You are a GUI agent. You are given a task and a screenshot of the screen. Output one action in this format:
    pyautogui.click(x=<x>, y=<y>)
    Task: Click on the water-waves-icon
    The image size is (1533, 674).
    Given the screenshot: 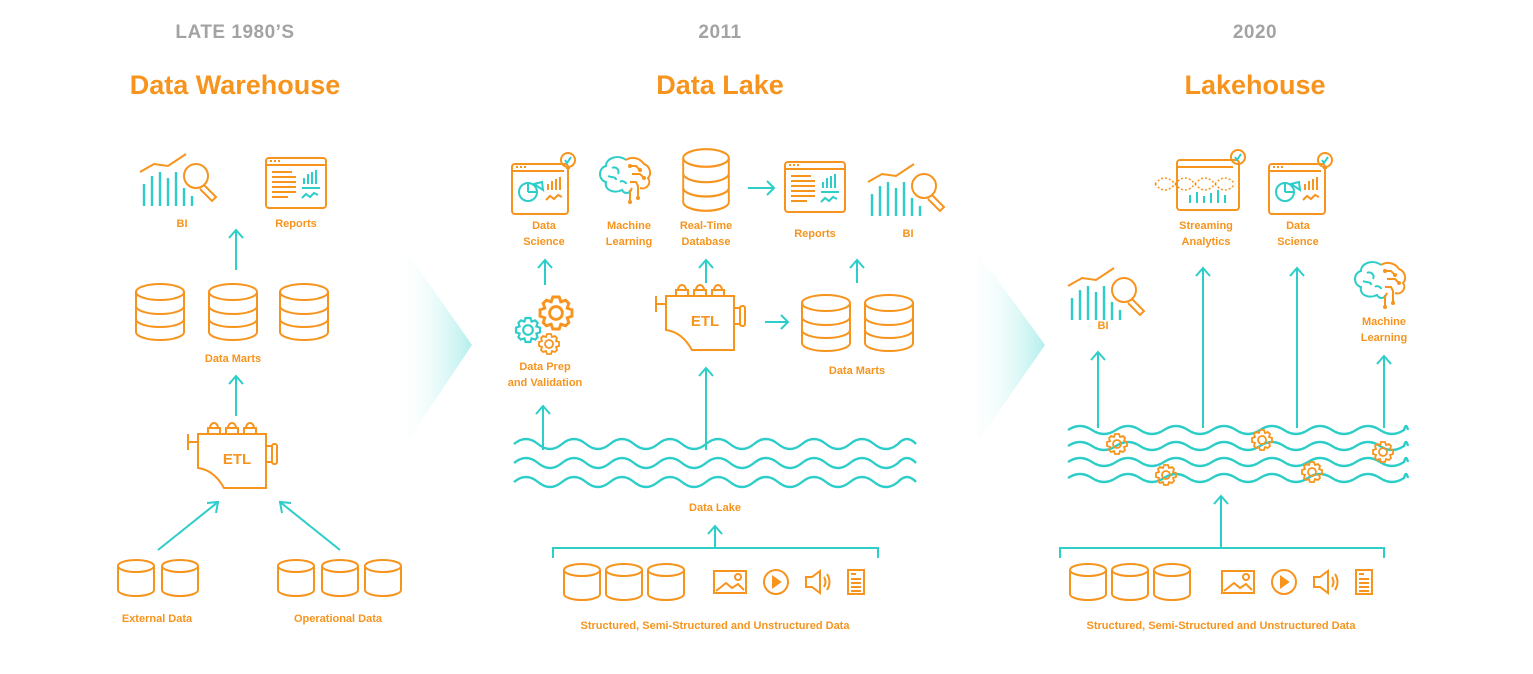 What is the action you would take?
    pyautogui.click(x=715, y=463)
    